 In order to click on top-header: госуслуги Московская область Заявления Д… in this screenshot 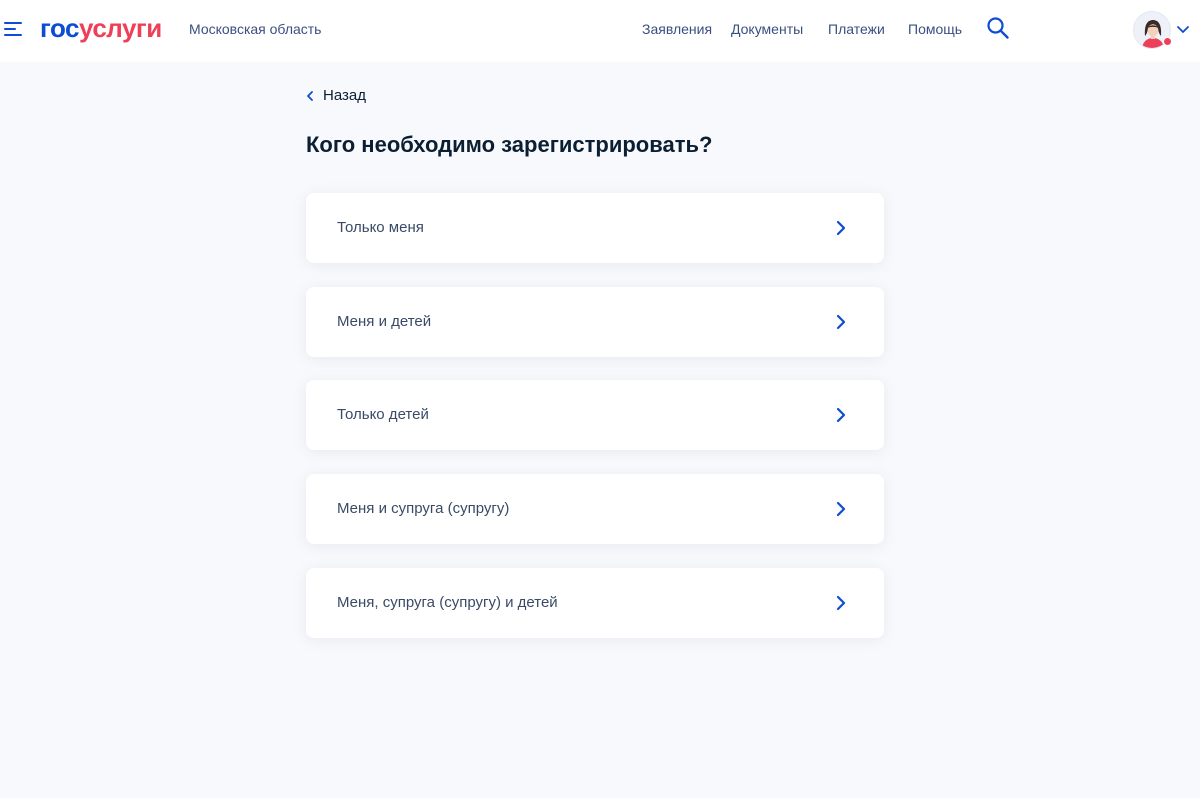, I will do `click(600, 31)`.